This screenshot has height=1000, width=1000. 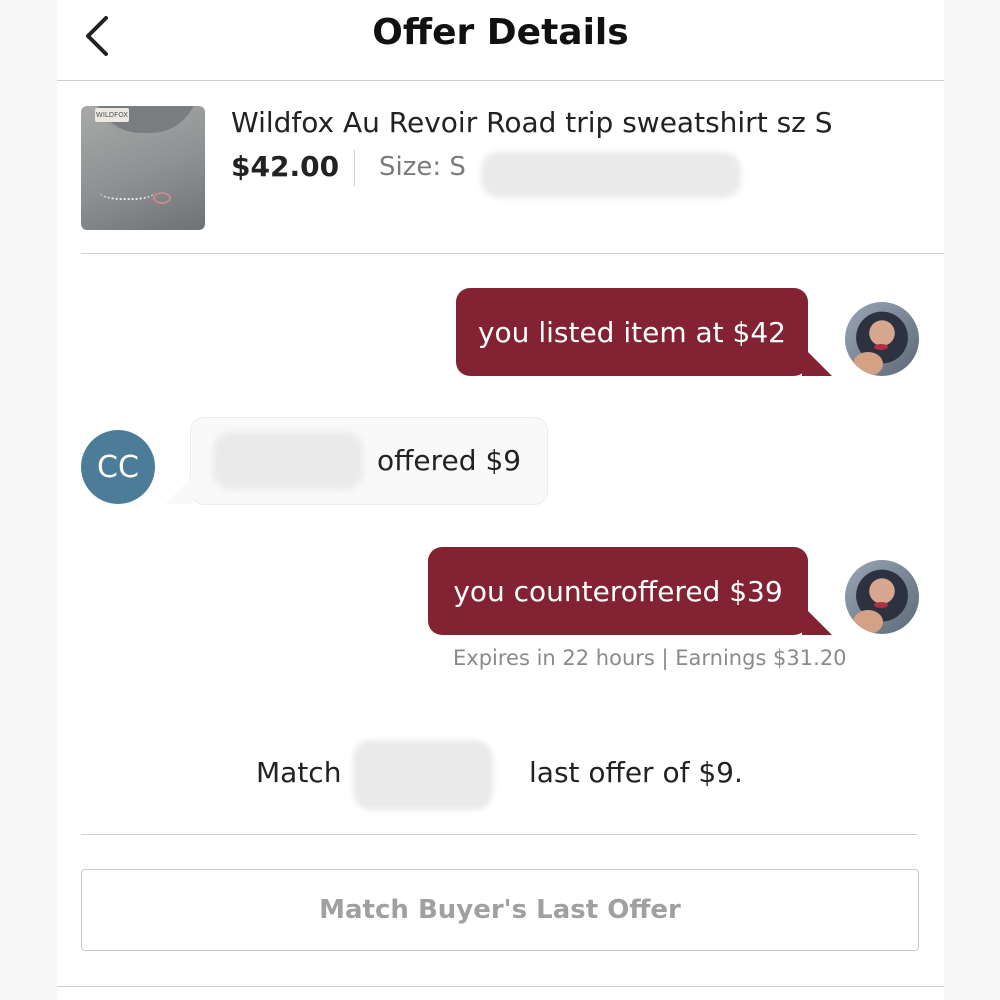 I want to click on header: Offer Details, so click(x=500, y=40).